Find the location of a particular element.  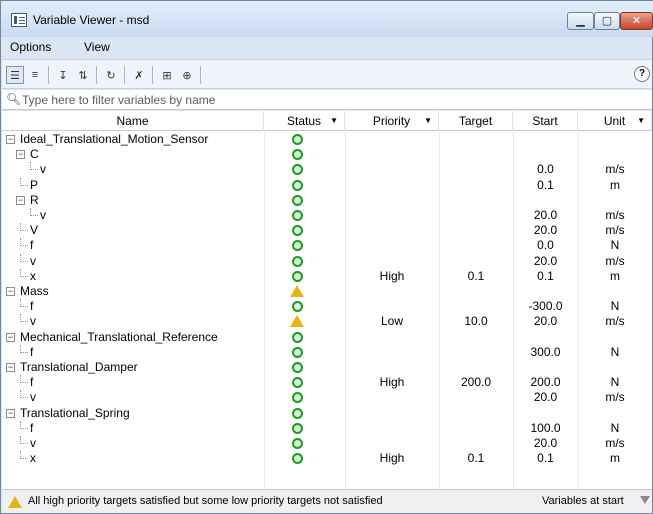

export-table-icon: ⊞ is located at coordinates (167, 75).